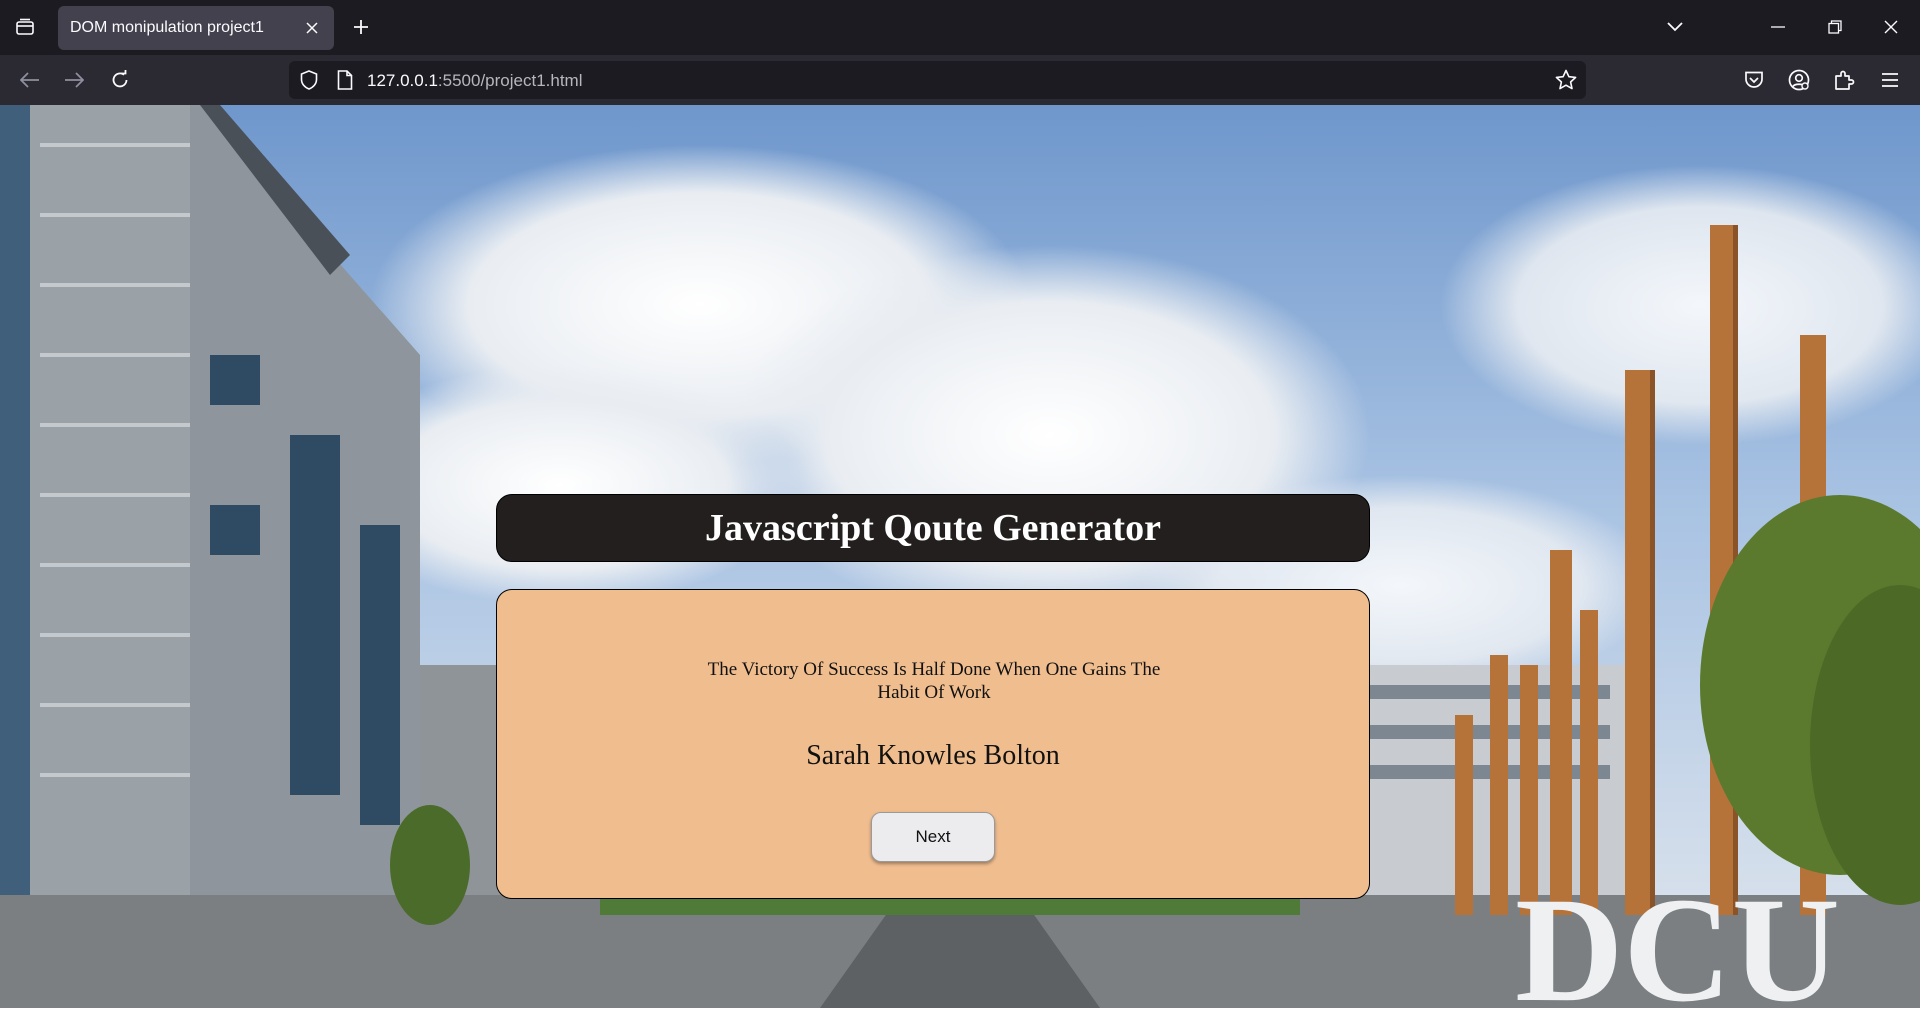 The width and height of the screenshot is (1920, 1020). What do you see at coordinates (361, 27) in the screenshot?
I see `new-tab-icon` at bounding box center [361, 27].